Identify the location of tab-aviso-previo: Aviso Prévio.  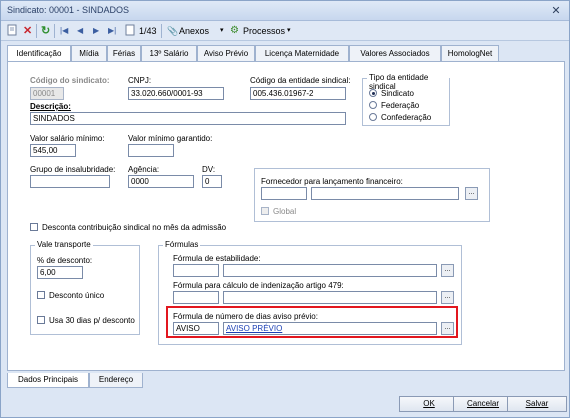
(226, 53).